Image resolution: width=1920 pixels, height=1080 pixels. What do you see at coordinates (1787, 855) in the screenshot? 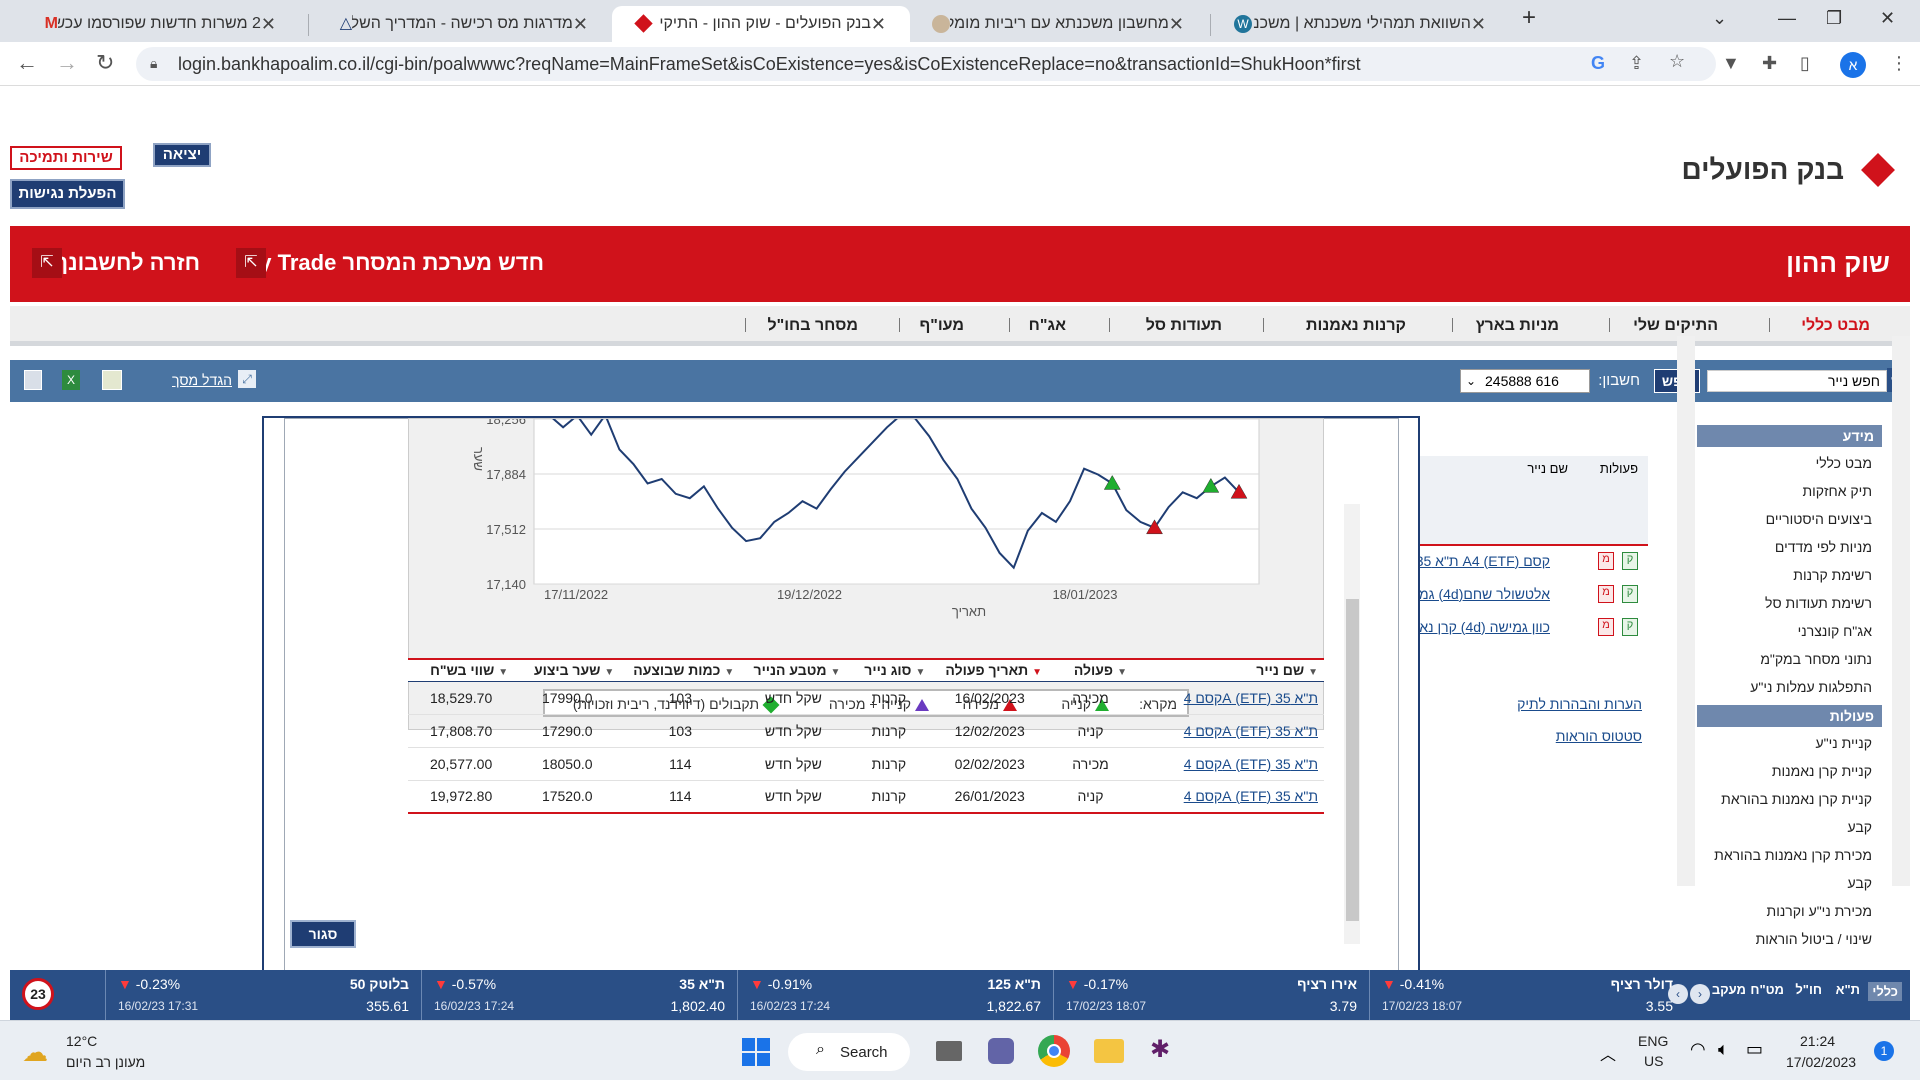
I see `sidebar-item: מכירת קרן נאמנות בהוראת` at bounding box center [1787, 855].